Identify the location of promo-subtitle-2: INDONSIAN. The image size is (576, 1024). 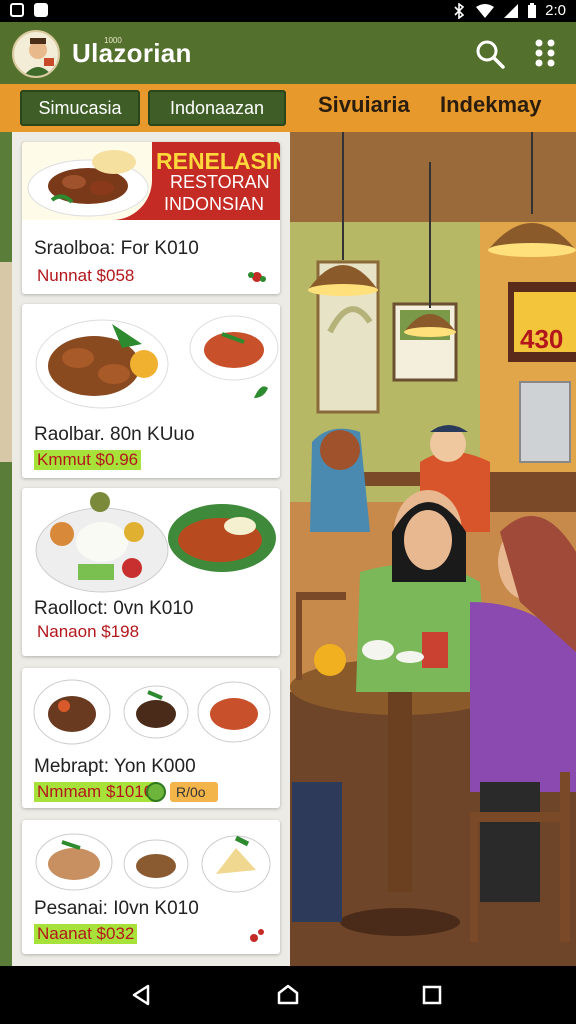
(214, 204).